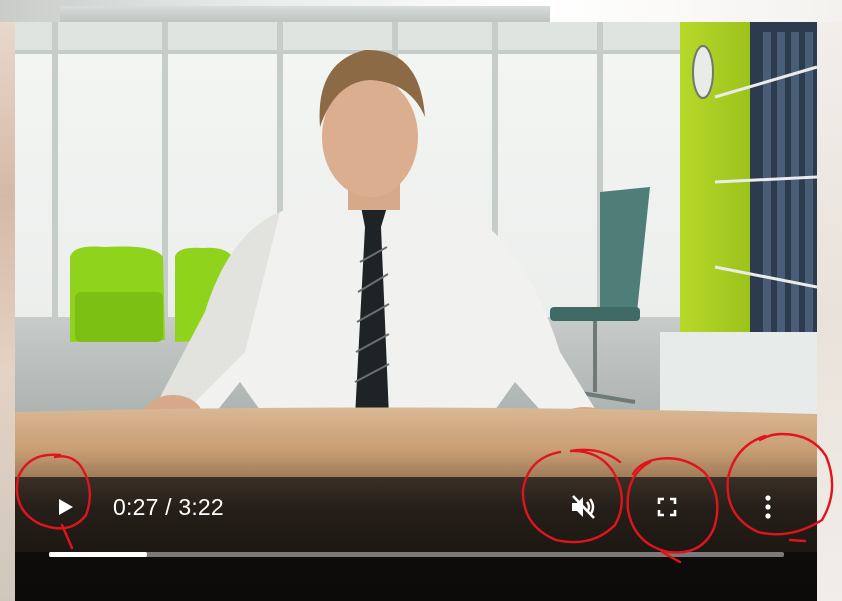 The image size is (842, 601). I want to click on page-right-edge, so click(829, 311).